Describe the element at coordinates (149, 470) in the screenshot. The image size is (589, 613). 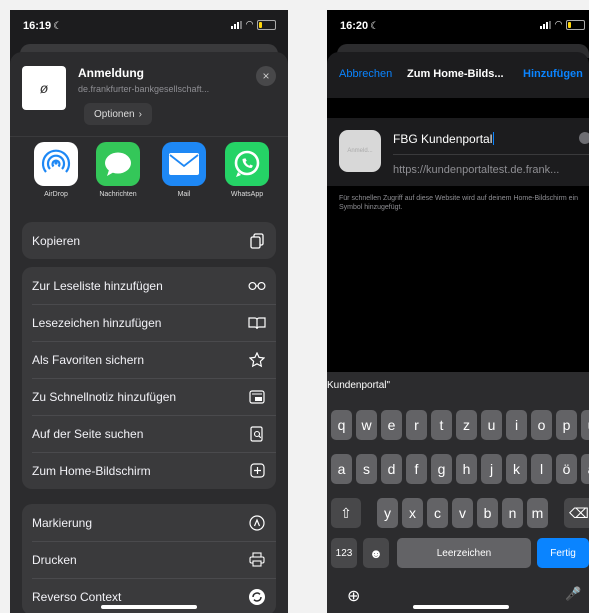
I see `action-add-to-home: Zum Home-Bildschirm` at that location.